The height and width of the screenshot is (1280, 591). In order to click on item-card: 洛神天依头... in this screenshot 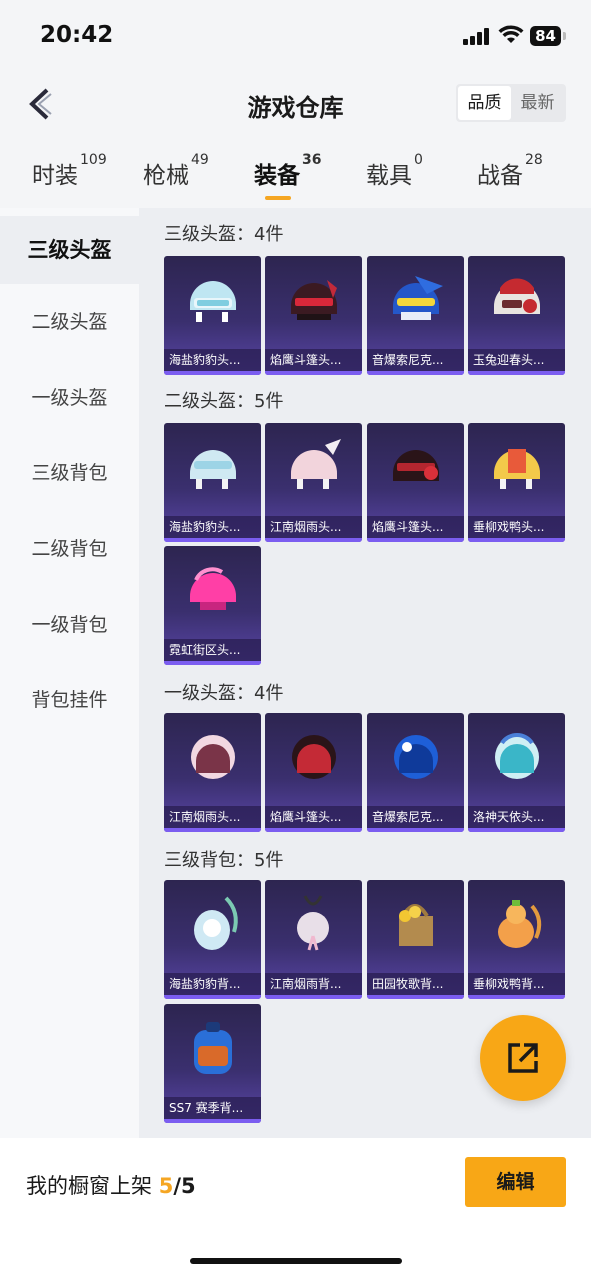, I will do `click(516, 772)`.